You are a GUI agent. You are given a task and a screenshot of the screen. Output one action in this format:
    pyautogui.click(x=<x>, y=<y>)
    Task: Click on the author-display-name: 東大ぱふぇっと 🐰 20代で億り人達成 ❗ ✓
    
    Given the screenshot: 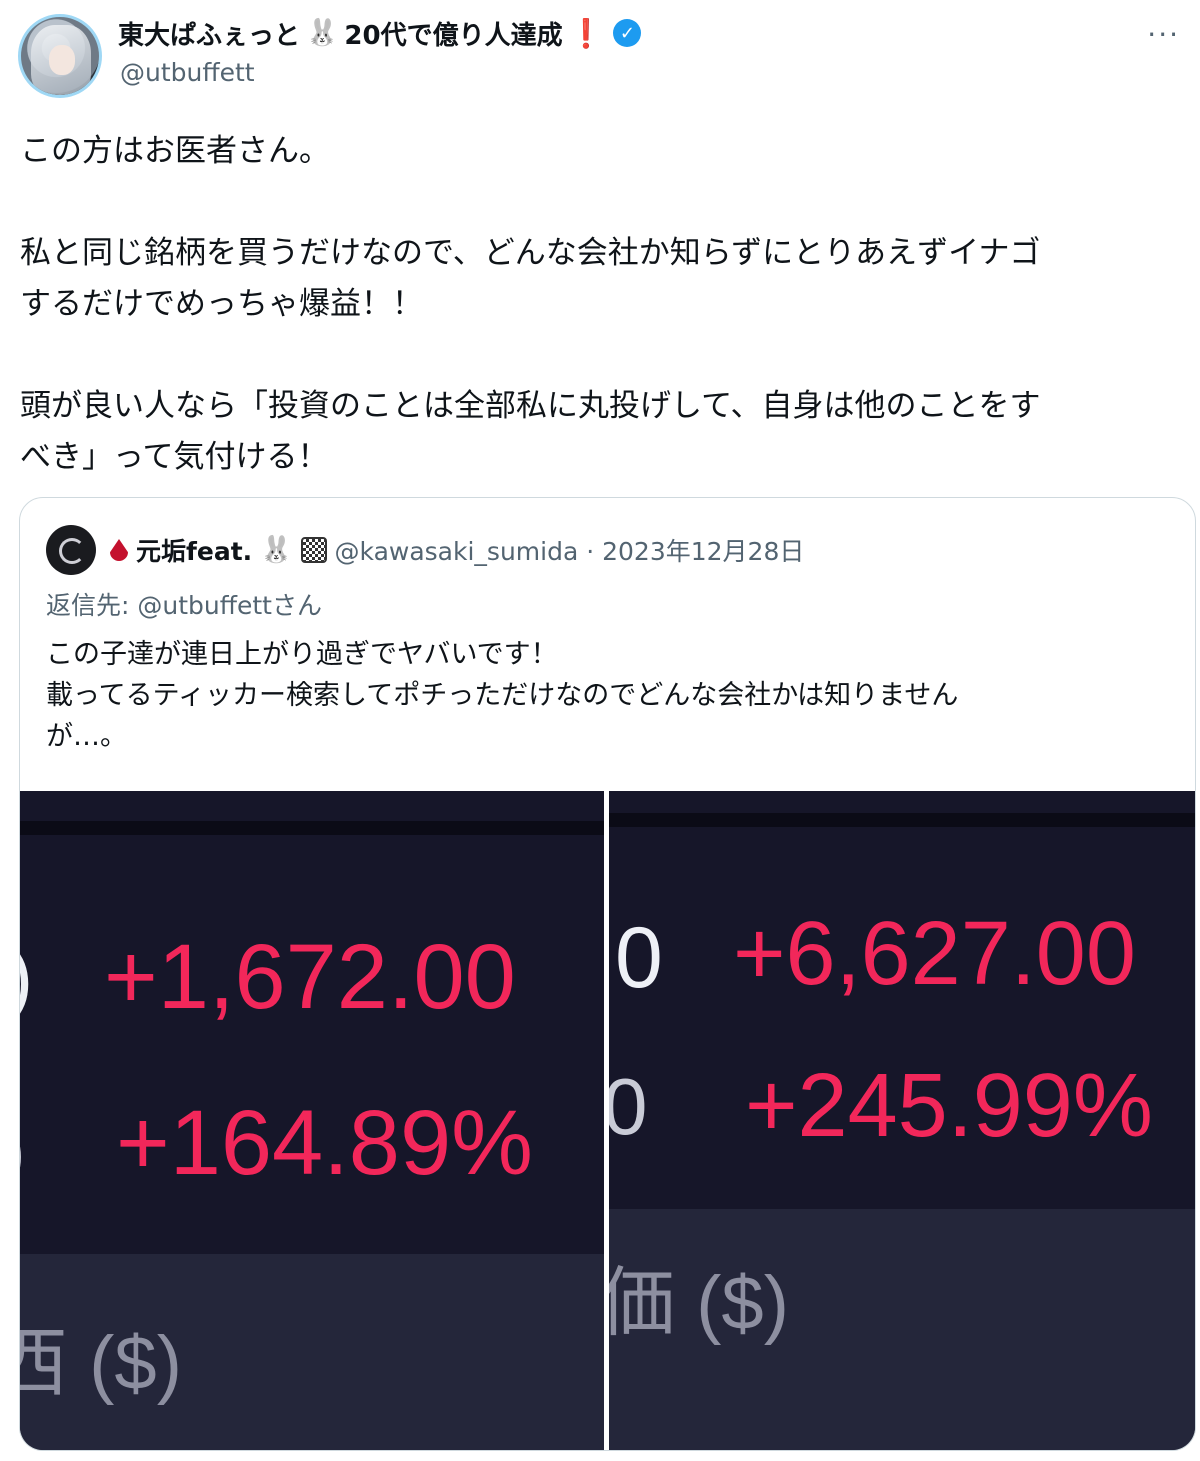 What is the action you would take?
    pyautogui.click(x=380, y=33)
    